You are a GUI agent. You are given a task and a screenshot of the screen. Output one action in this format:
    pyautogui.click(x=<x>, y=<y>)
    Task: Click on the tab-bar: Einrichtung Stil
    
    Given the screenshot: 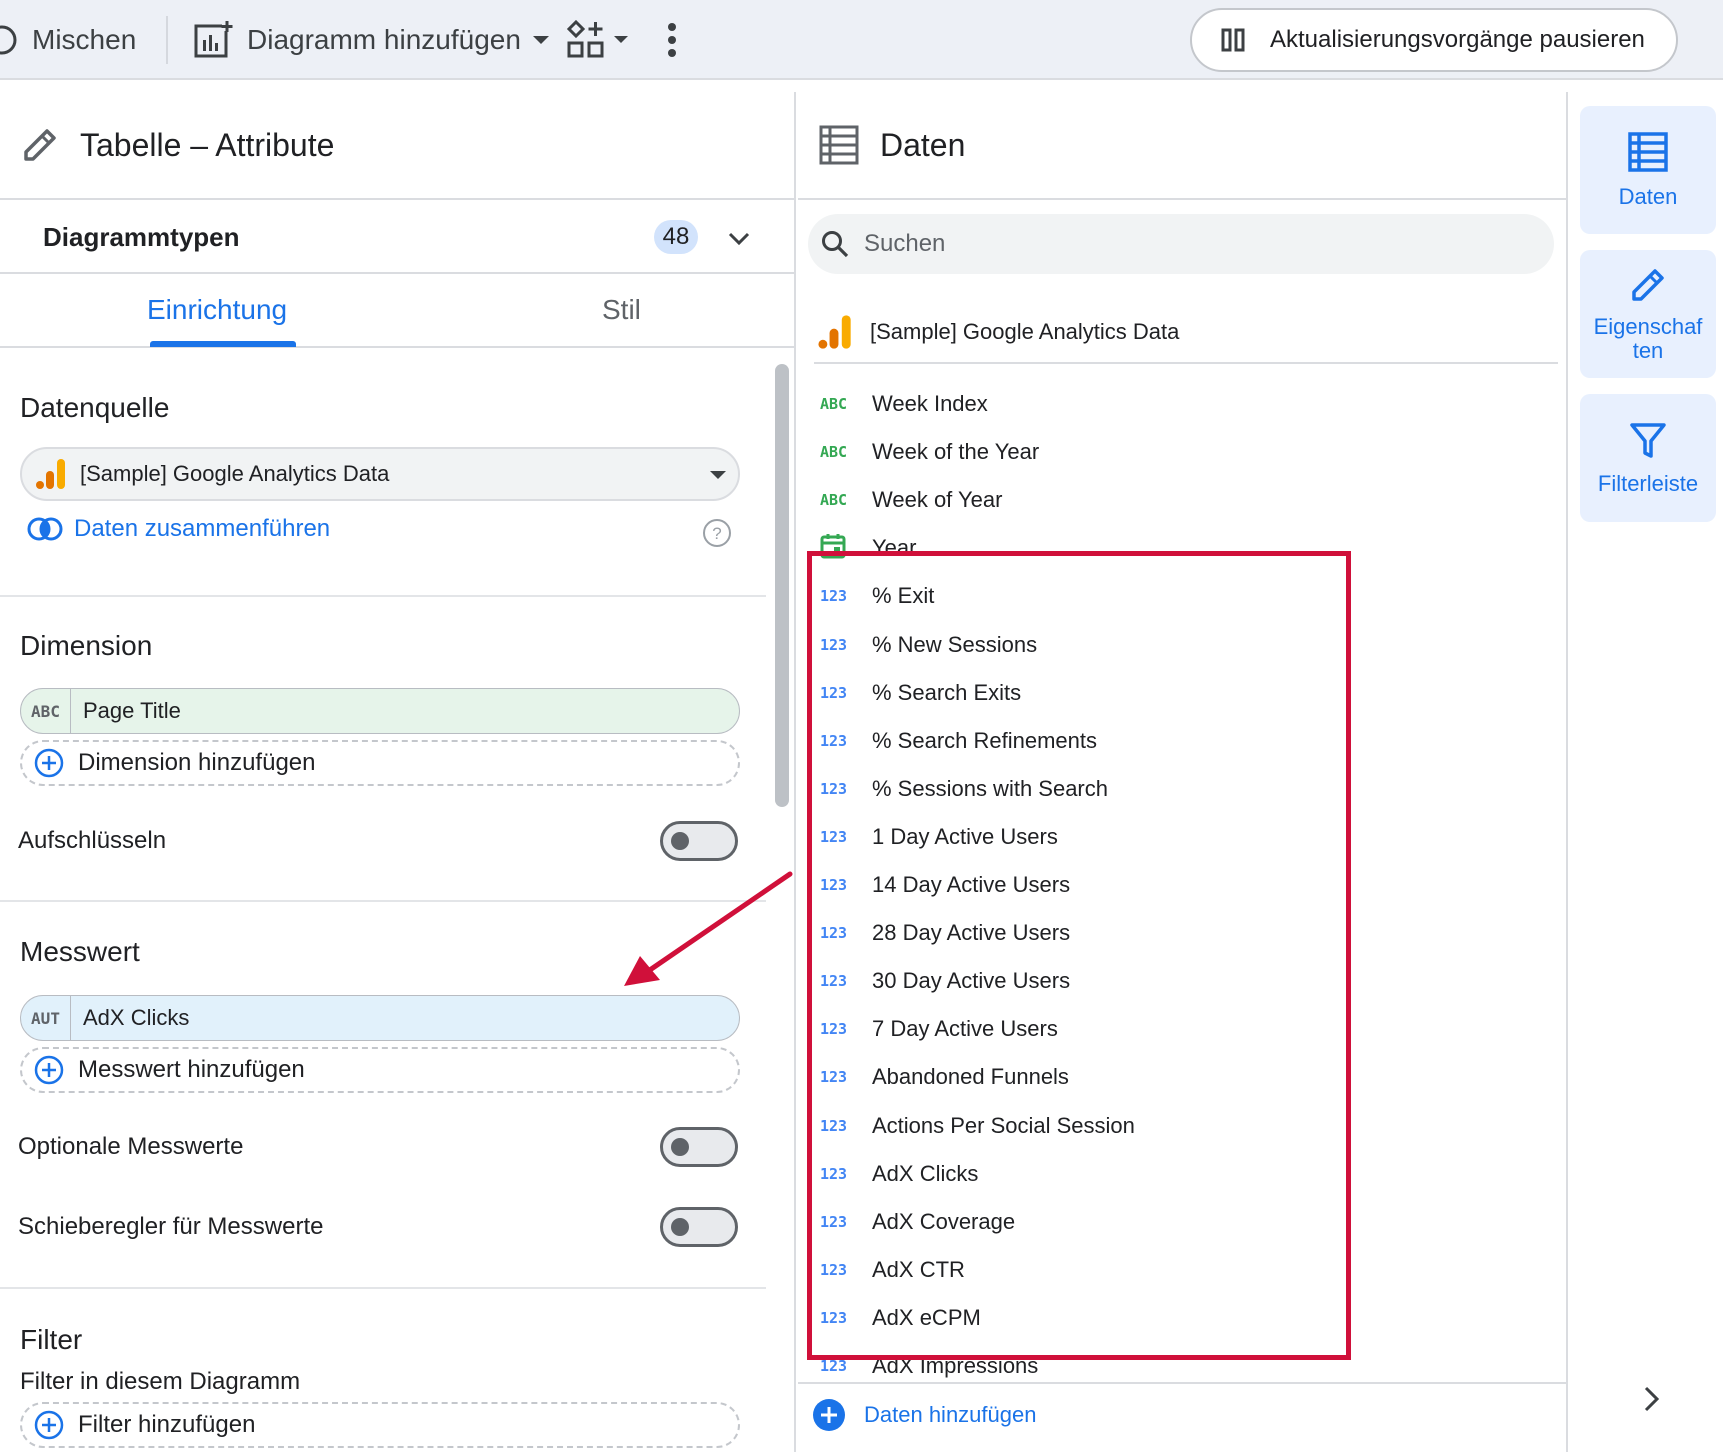 What is the action you would take?
    pyautogui.click(x=397, y=312)
    